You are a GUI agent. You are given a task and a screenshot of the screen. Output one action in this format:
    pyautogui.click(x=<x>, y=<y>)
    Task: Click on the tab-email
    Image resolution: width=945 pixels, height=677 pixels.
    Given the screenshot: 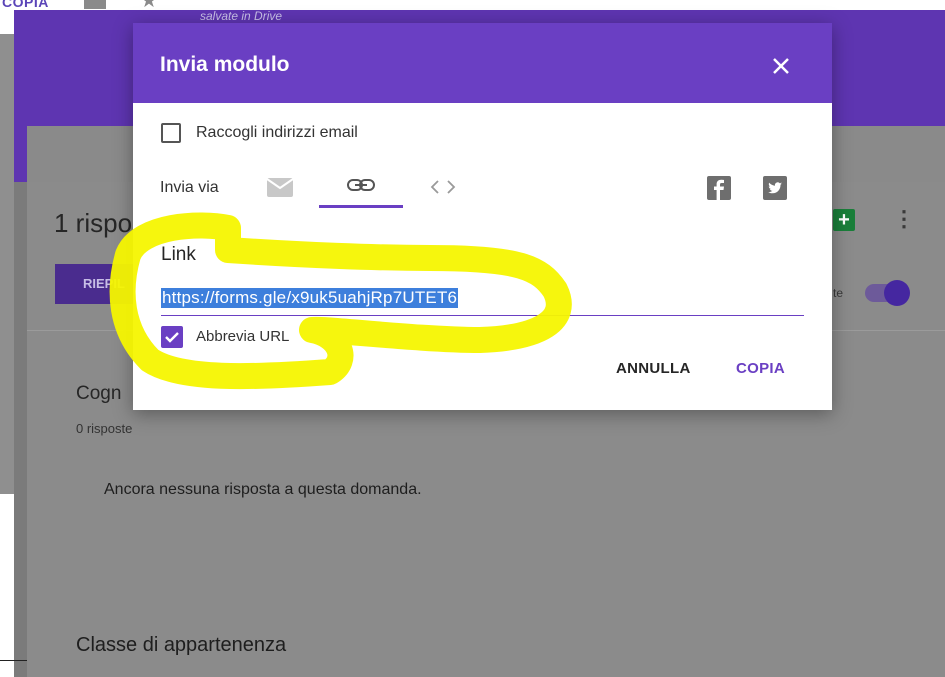 What is the action you would take?
    pyautogui.click(x=280, y=188)
    